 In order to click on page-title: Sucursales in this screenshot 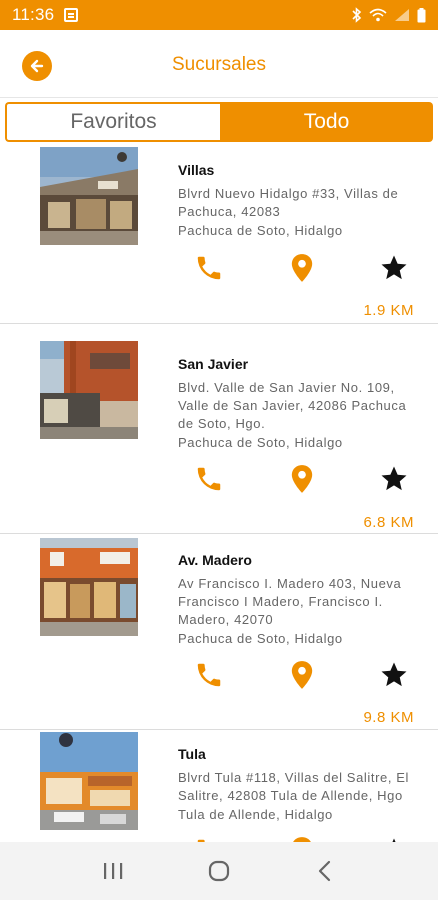, I will do `click(219, 64)`.